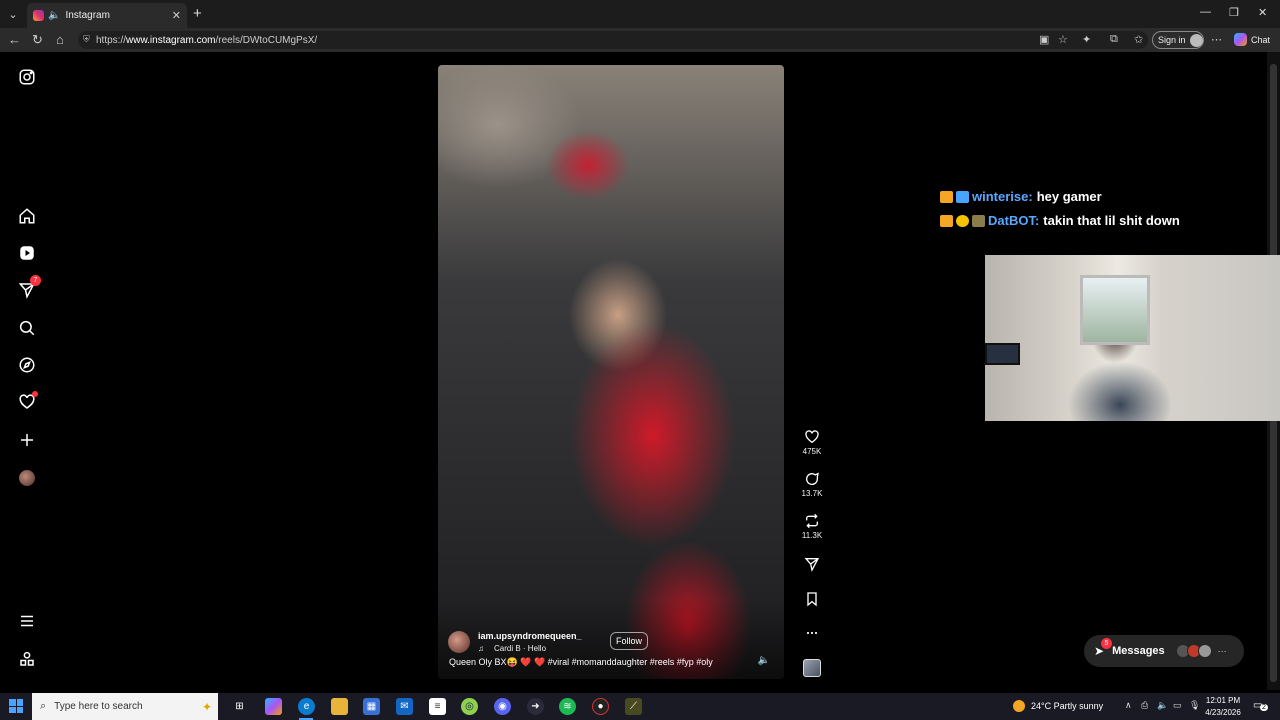  I want to click on taskbar-search-box: ⌕ Type here to search ✦, so click(125, 706).